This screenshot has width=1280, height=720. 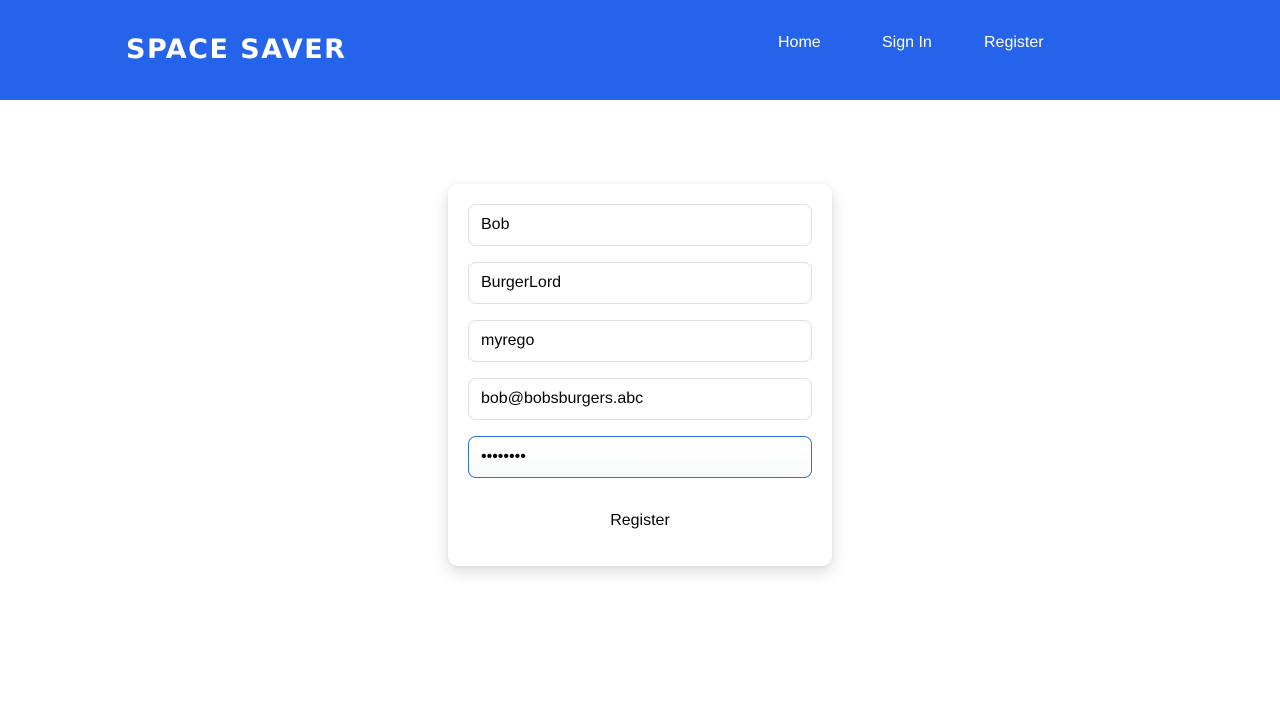 What do you see at coordinates (799, 43) in the screenshot?
I see `nav-home-link: Home` at bounding box center [799, 43].